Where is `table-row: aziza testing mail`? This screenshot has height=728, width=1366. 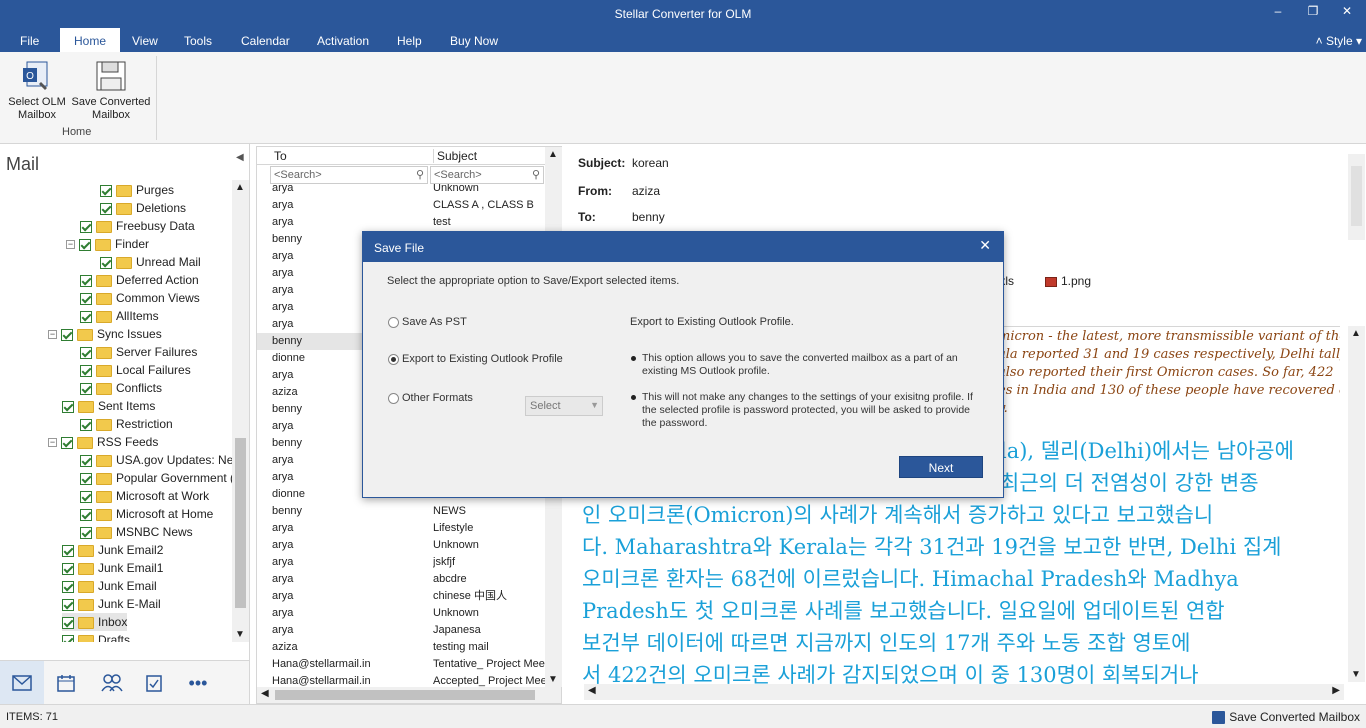
table-row: aziza testing mail is located at coordinates (401, 647).